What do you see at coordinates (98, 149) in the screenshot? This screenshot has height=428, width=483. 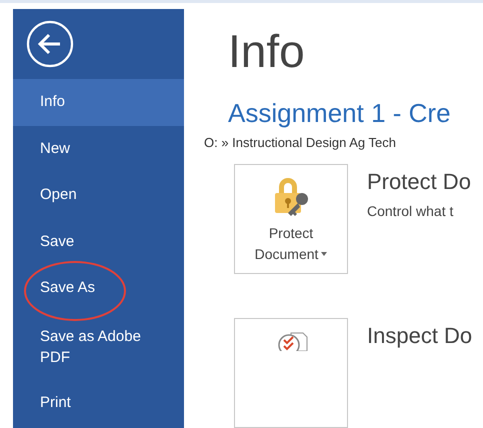 I see `menu-item: New` at bounding box center [98, 149].